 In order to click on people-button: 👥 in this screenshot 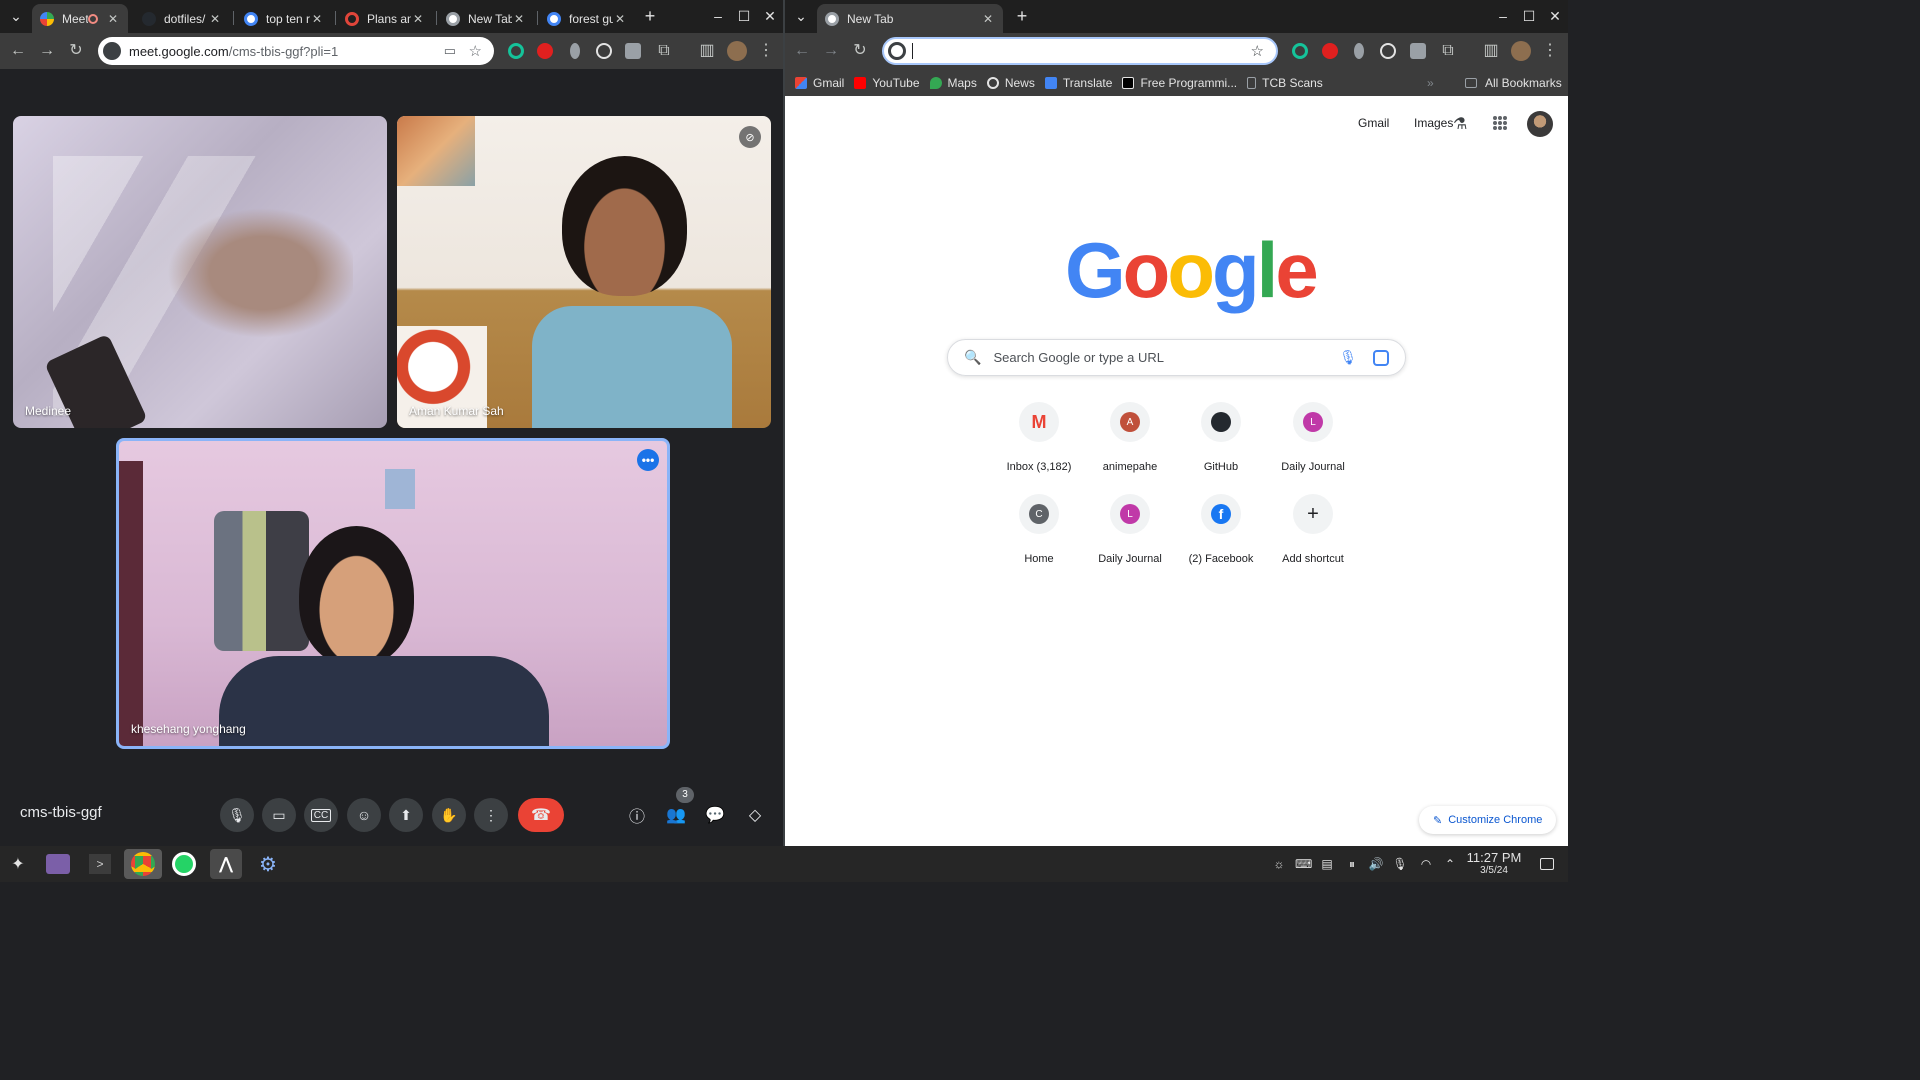, I will do `click(676, 815)`.